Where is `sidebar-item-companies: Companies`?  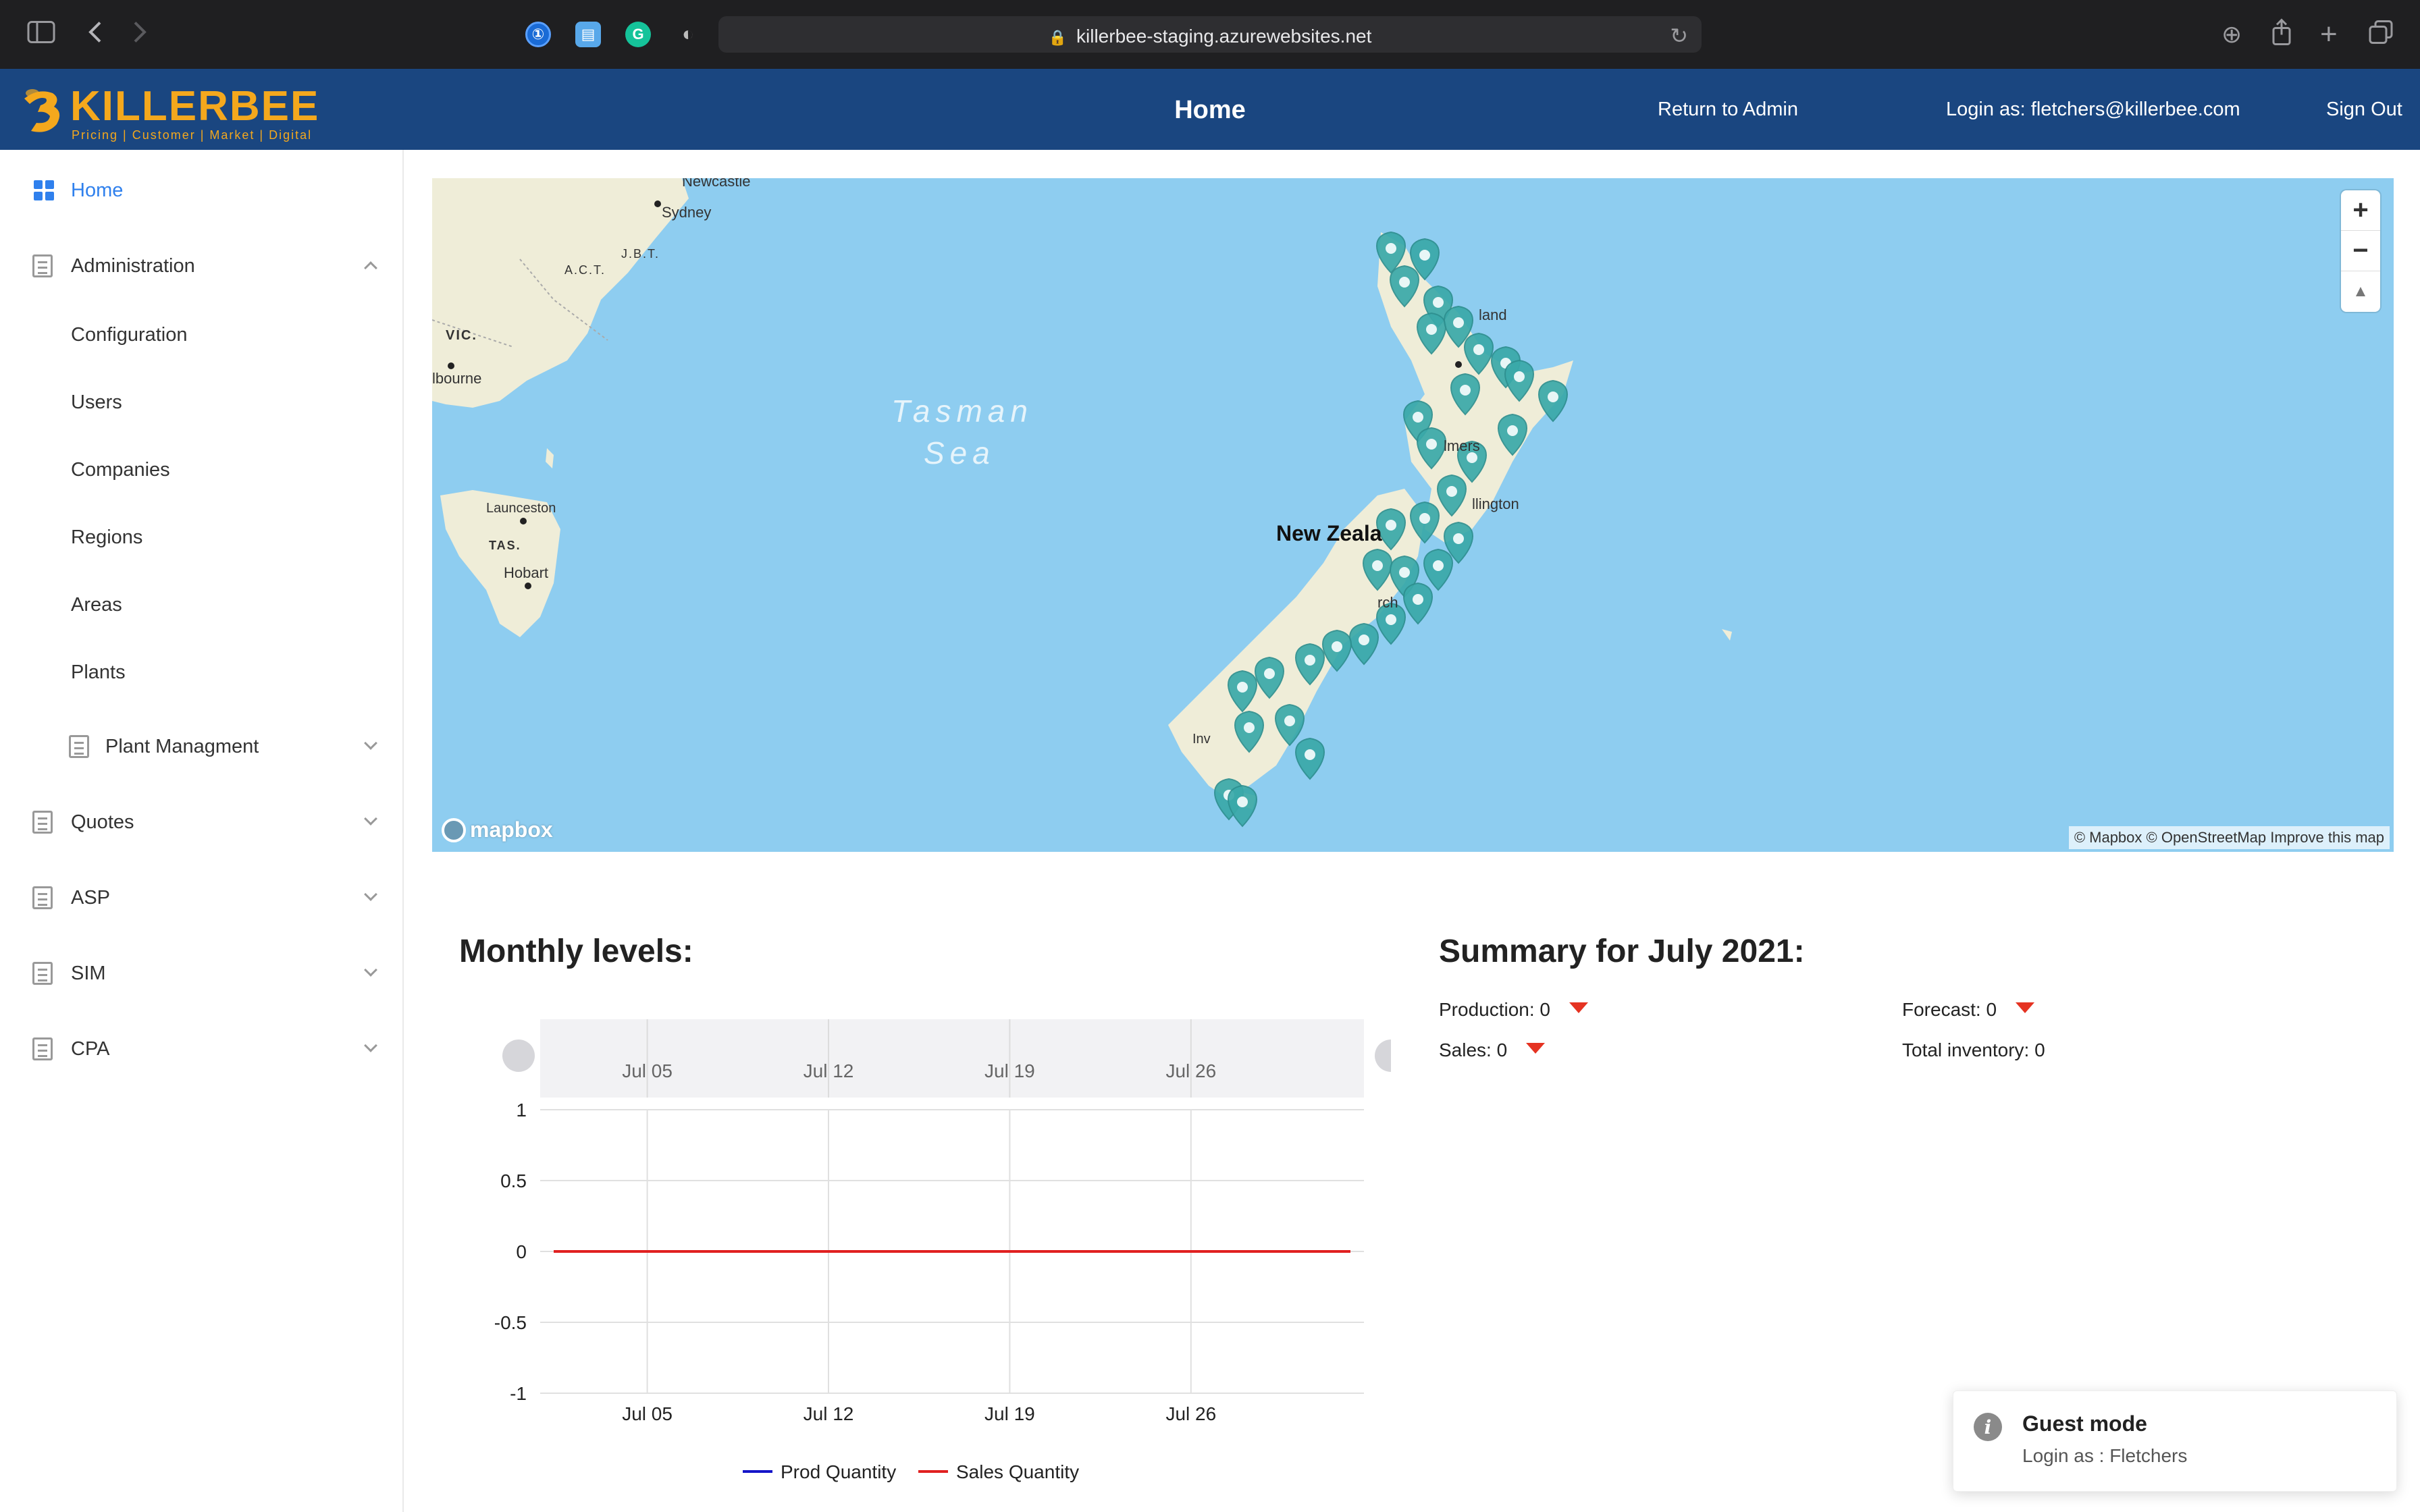 sidebar-item-companies: Companies is located at coordinates (120, 470).